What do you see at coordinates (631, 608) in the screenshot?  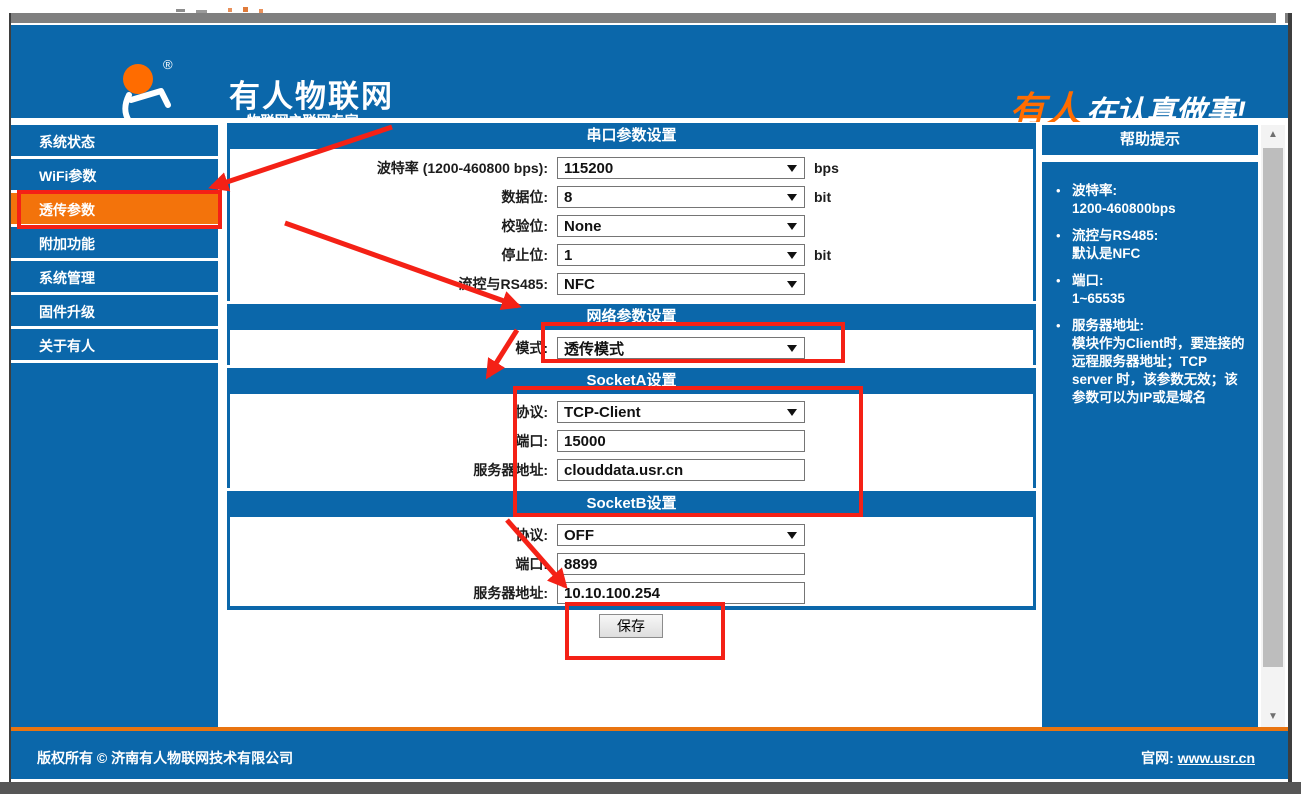 I see `table-bottom-border` at bounding box center [631, 608].